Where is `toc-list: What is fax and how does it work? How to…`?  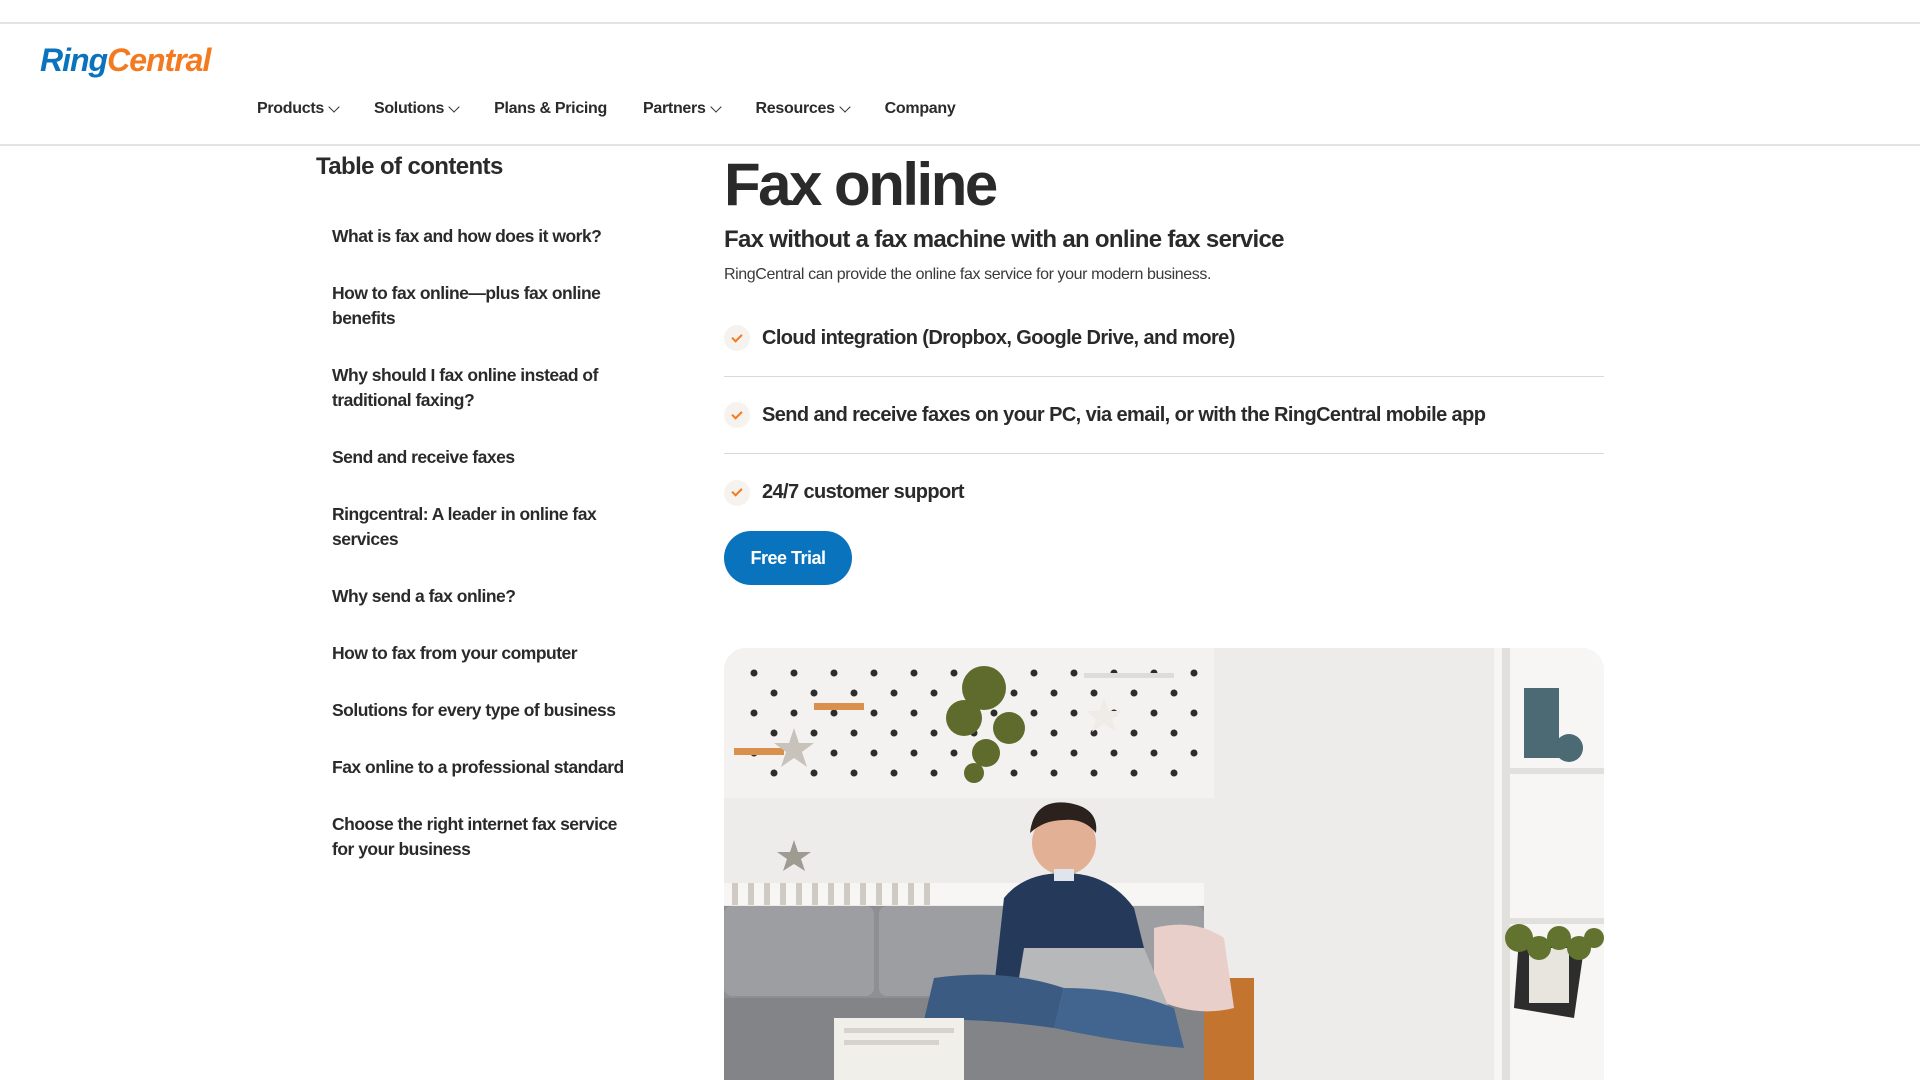
toc-list: What is fax and how does it work? How to… is located at coordinates (482, 559).